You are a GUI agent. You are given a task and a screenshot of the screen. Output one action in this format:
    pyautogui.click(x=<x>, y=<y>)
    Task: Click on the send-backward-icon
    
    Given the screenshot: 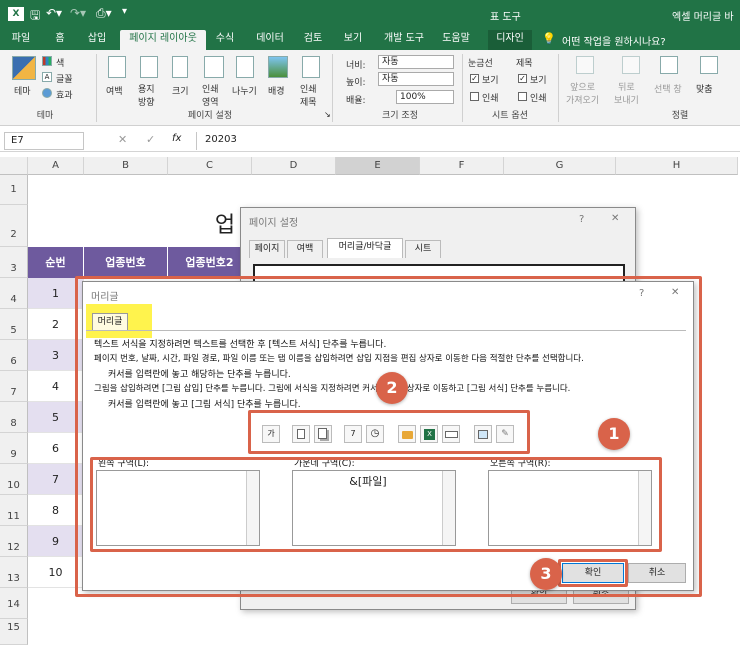 What is the action you would take?
    pyautogui.click(x=631, y=65)
    